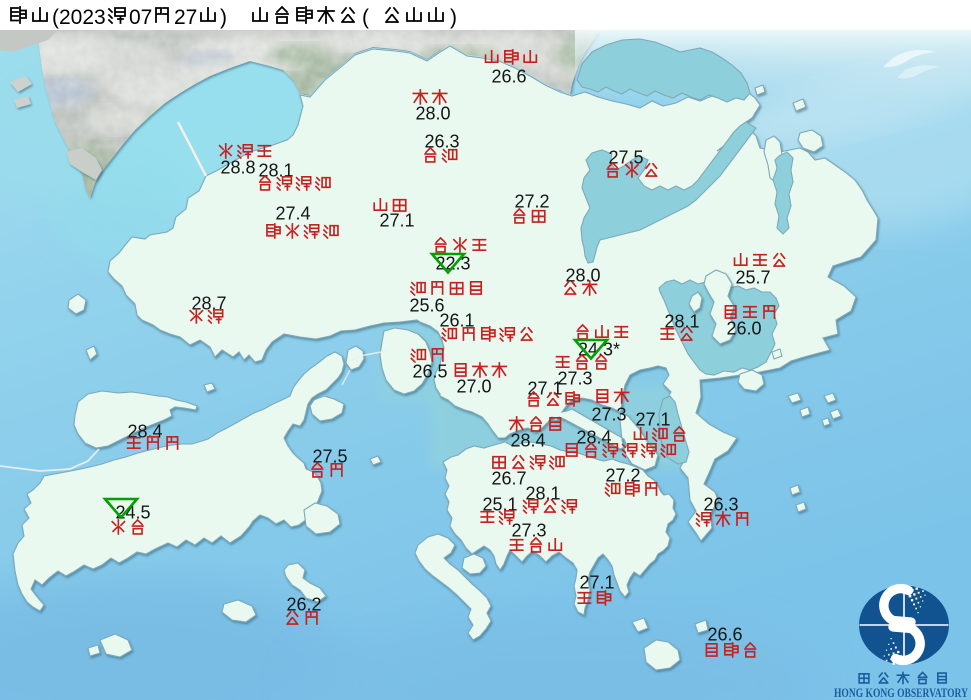  I want to click on svg-text: HONG KONG OBSERVATORY, so click(901, 692).